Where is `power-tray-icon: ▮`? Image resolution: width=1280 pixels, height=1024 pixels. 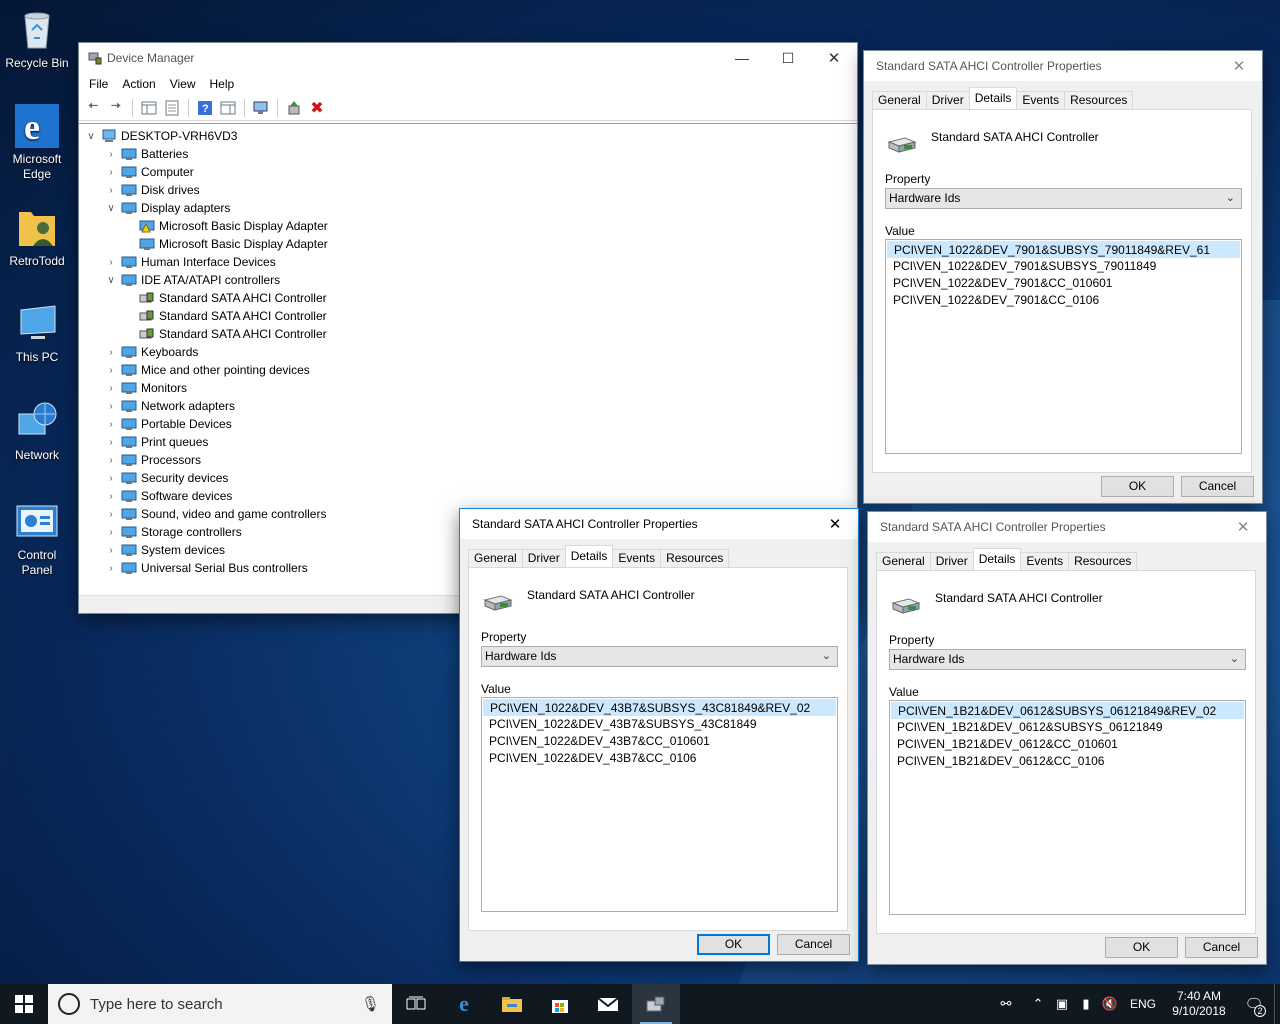 power-tray-icon: ▮ is located at coordinates (1086, 1004).